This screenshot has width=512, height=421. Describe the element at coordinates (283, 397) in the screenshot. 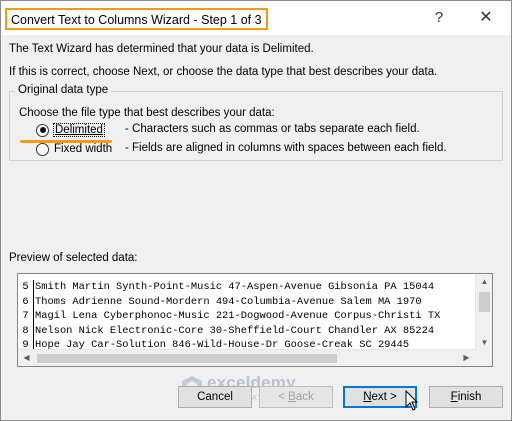

I see `back-prefix: <` at that location.